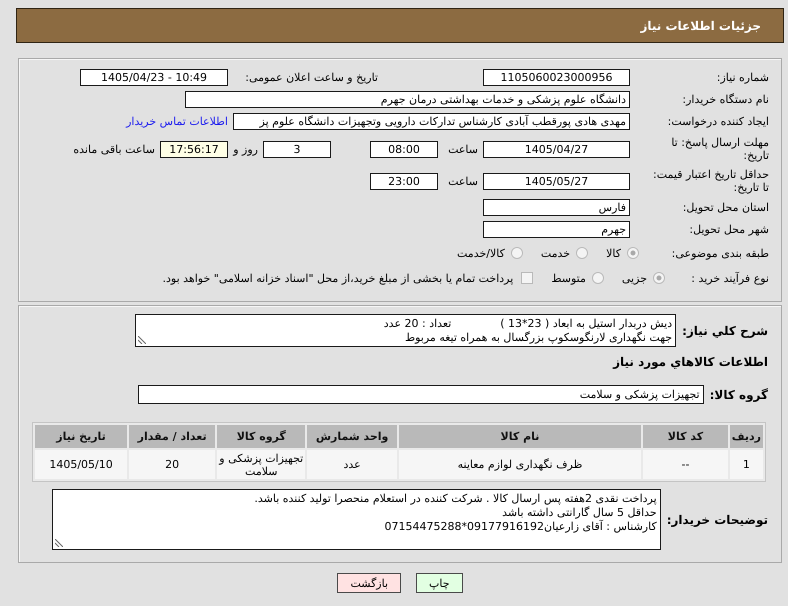  What do you see at coordinates (685, 464) in the screenshot?
I see `table-cell: --` at bounding box center [685, 464].